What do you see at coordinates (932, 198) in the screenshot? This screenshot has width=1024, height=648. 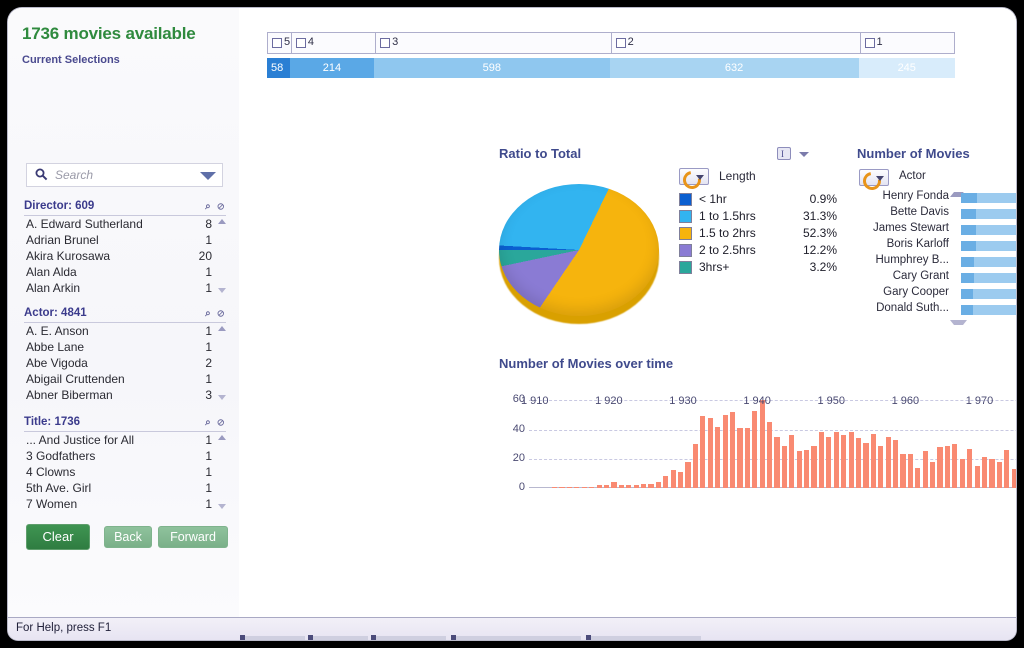 I see `actor-bar-row: Henry Fonda84` at bounding box center [932, 198].